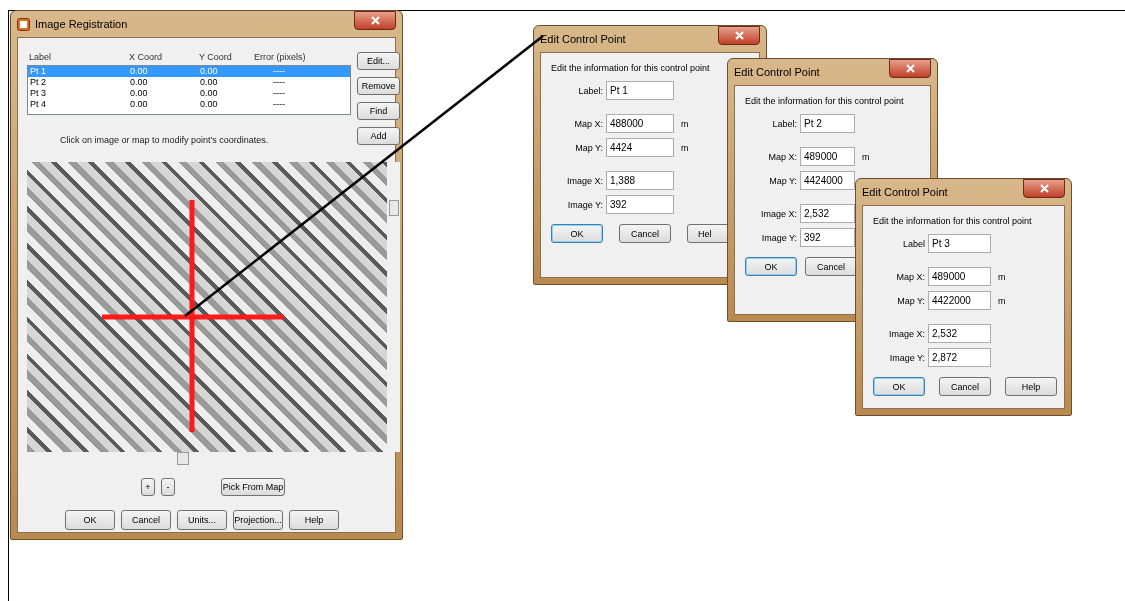  What do you see at coordinates (164, 140) in the screenshot?
I see `hint-text: Click on image or map to modify point's coordinates.` at bounding box center [164, 140].